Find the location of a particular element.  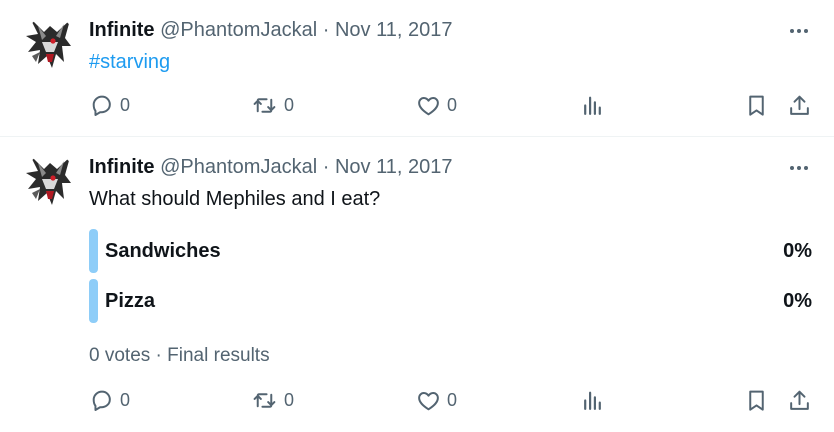

poll-footer: 0 votes · Final results is located at coordinates (179, 356).